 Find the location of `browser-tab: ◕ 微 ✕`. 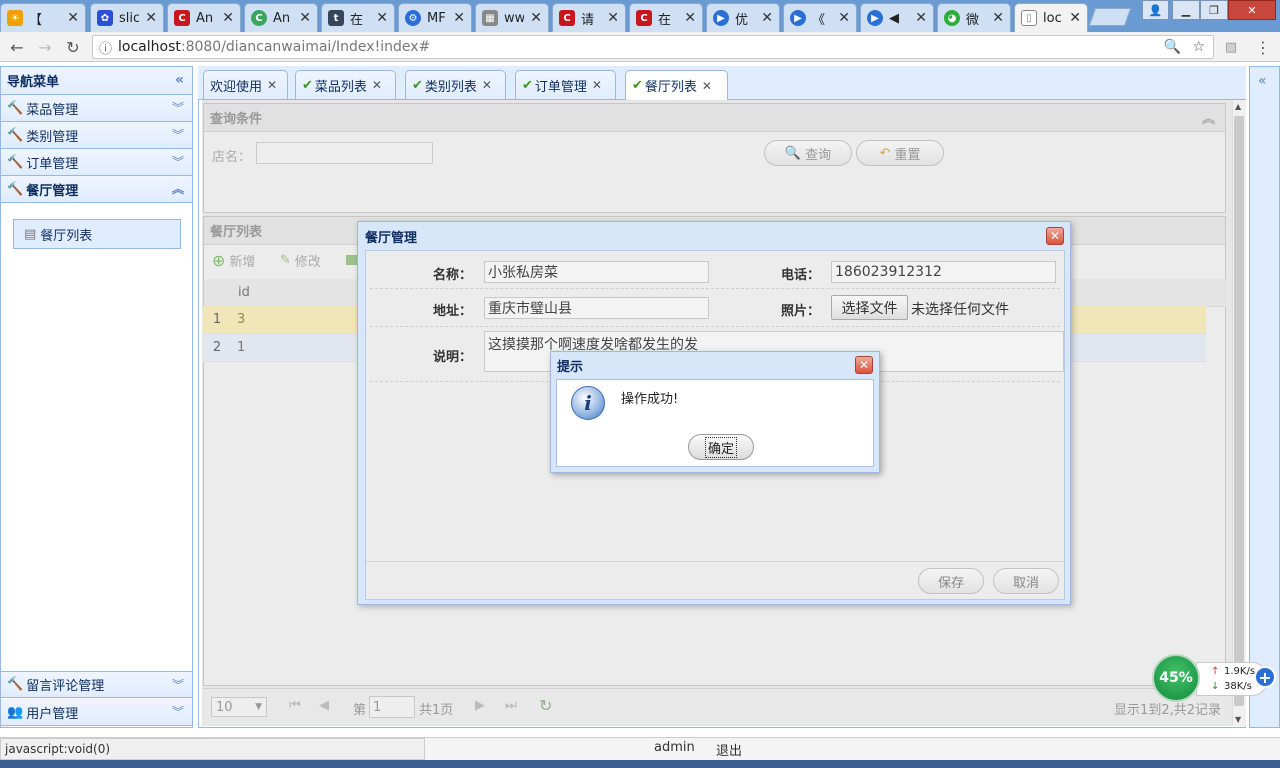

browser-tab: ◕ 微 ✕ is located at coordinates (974, 17).